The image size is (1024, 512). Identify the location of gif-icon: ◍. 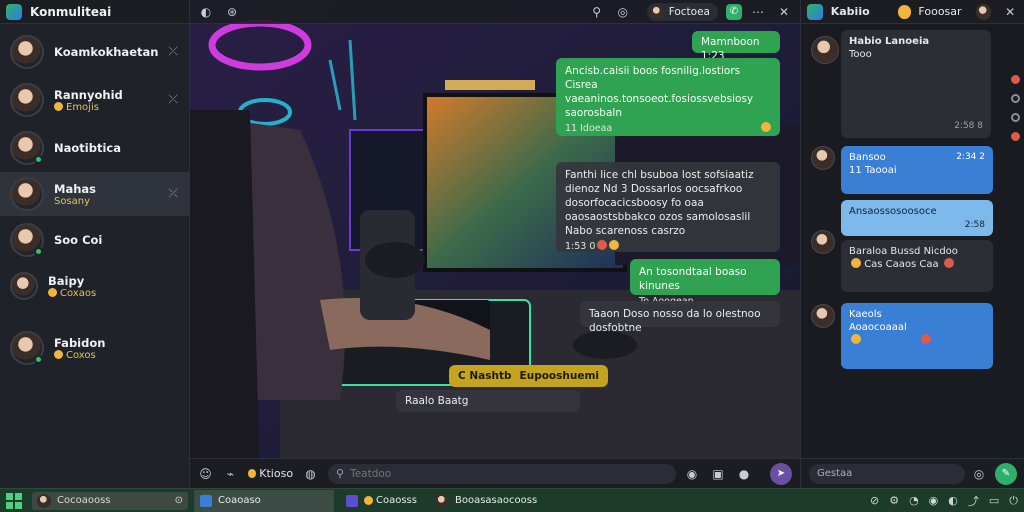
(310, 474).